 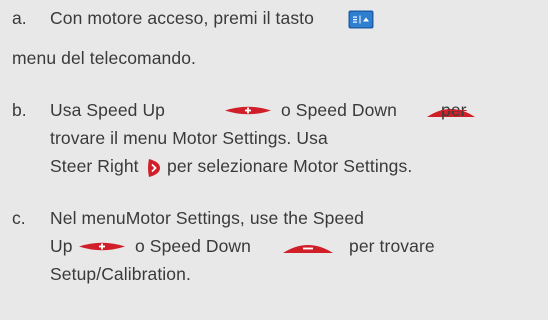 What do you see at coordinates (120, 274) in the screenshot?
I see `step-c-line-3: Setup/Calibration.` at bounding box center [120, 274].